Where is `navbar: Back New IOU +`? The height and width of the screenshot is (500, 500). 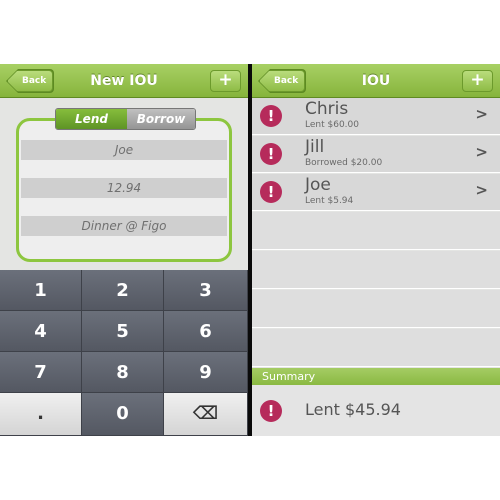
navbar: Back New IOU + is located at coordinates (124, 81).